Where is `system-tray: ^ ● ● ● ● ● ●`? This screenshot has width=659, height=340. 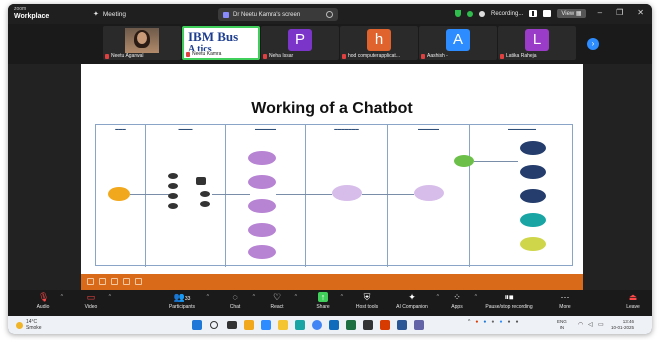
system-tray: ^ ● ● ● ● ● ● is located at coordinates (493, 322).